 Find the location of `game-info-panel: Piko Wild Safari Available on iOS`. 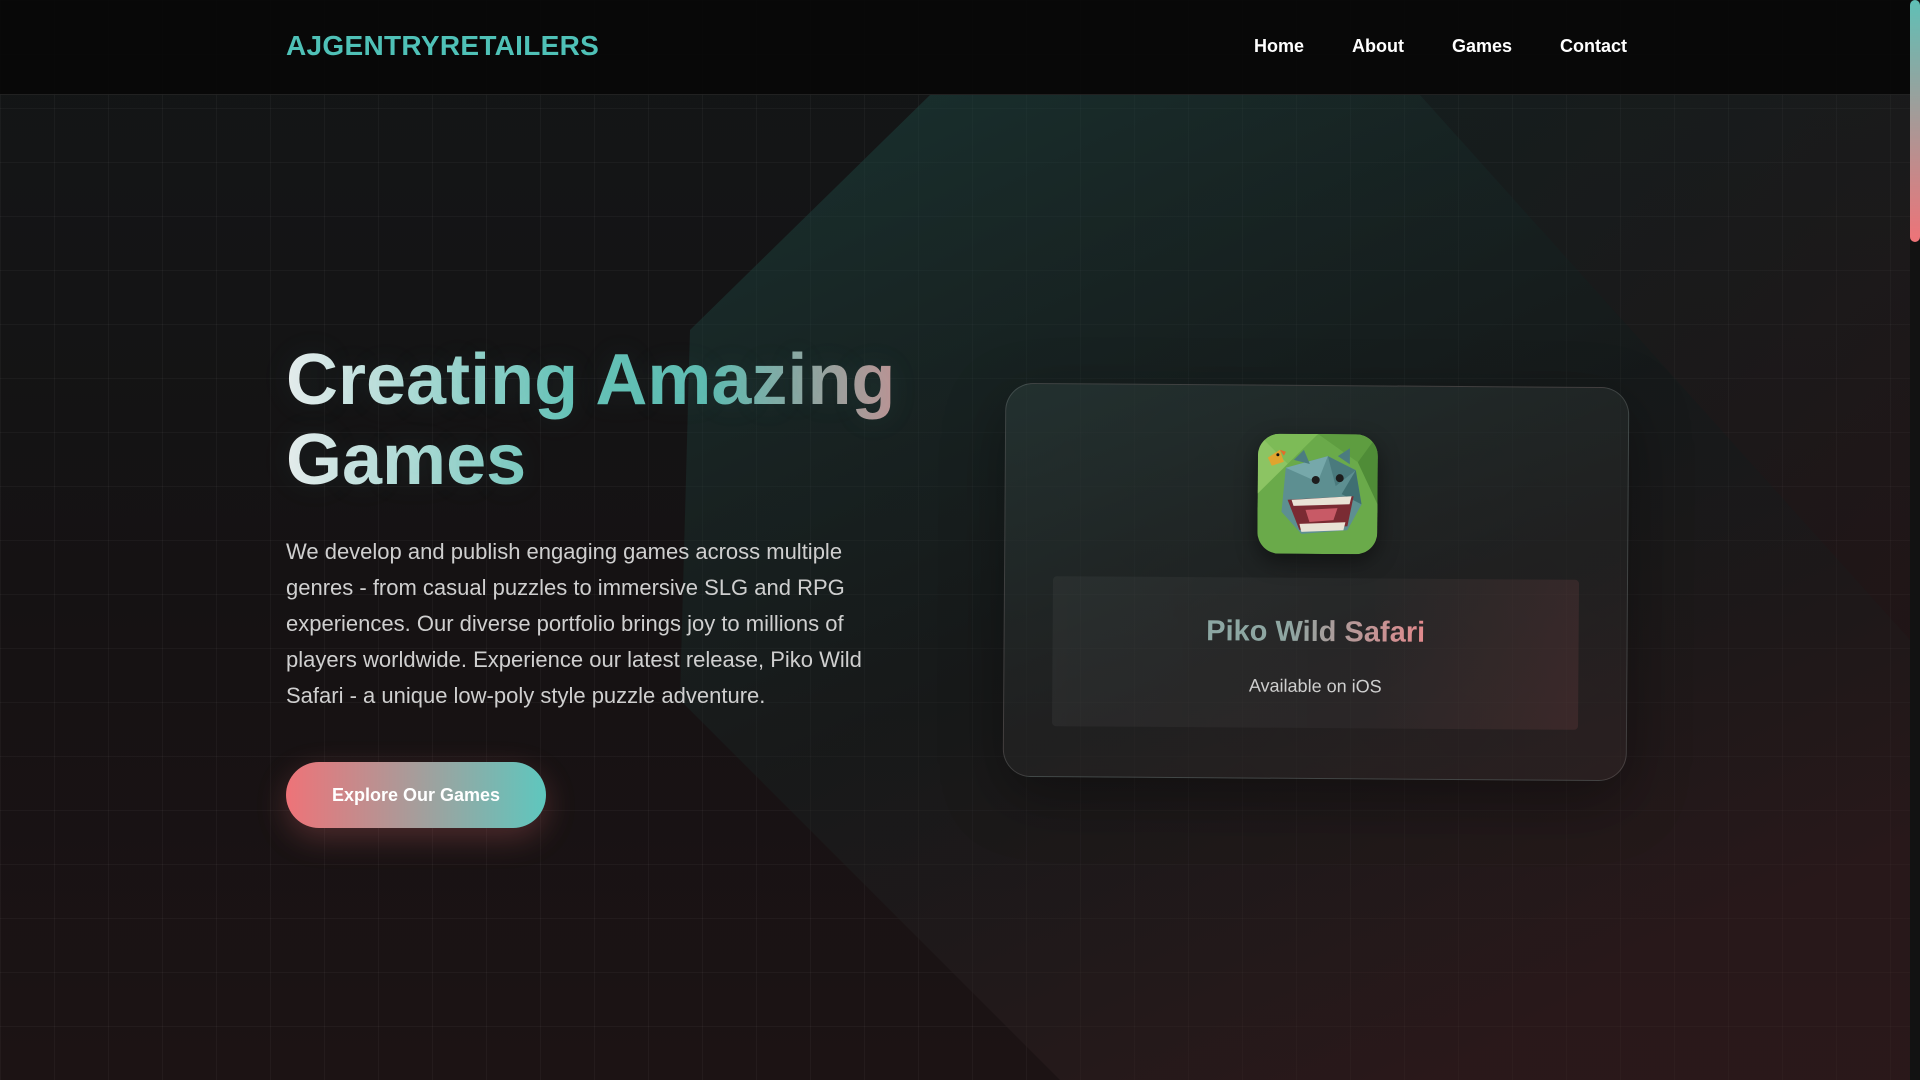

game-info-panel: Piko Wild Safari Available on iOS is located at coordinates (1315, 653).